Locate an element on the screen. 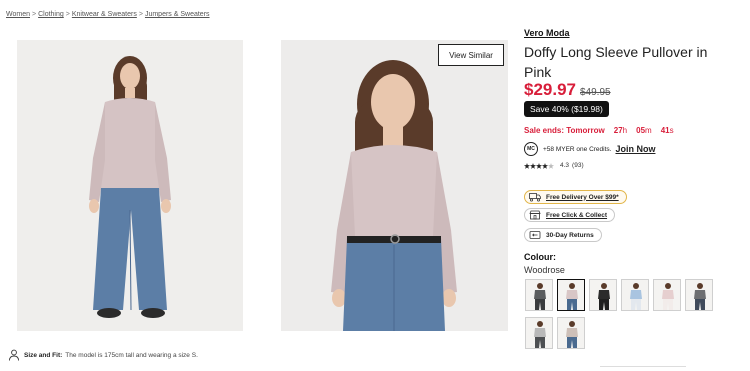 The height and width of the screenshot is (371, 750). countdown-minutes: 05m is located at coordinates (644, 130).